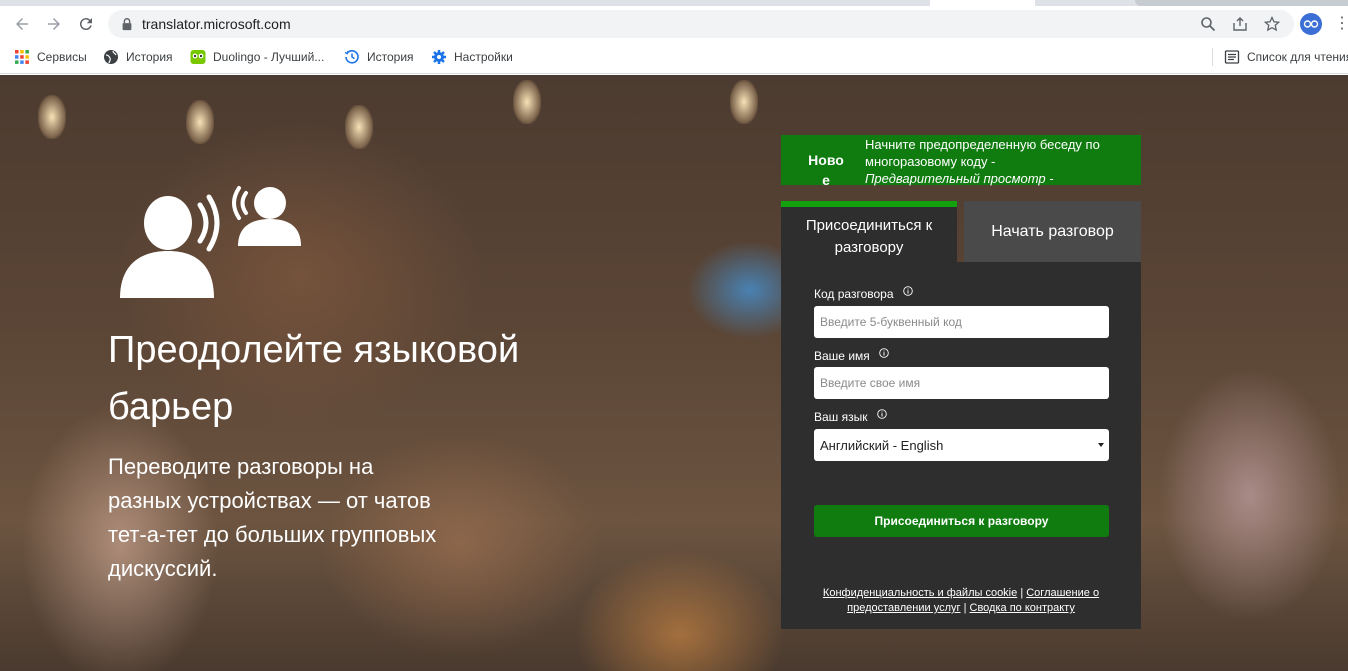 Image resolution: width=1348 pixels, height=671 pixels. What do you see at coordinates (701, 24) in the screenshot?
I see `address-bar: translator.microsoft.com` at bounding box center [701, 24].